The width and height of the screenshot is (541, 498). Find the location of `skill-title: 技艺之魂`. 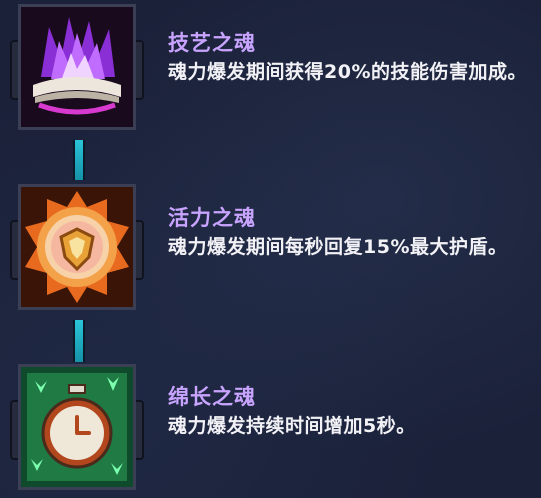

skill-title: 技艺之魂 is located at coordinates (212, 43).